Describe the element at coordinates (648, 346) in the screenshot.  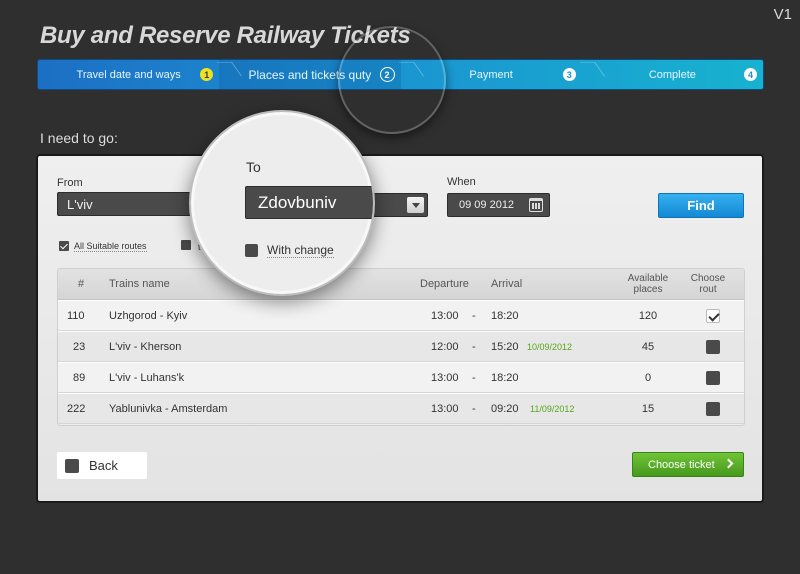
I see `row-places: 45` at that location.